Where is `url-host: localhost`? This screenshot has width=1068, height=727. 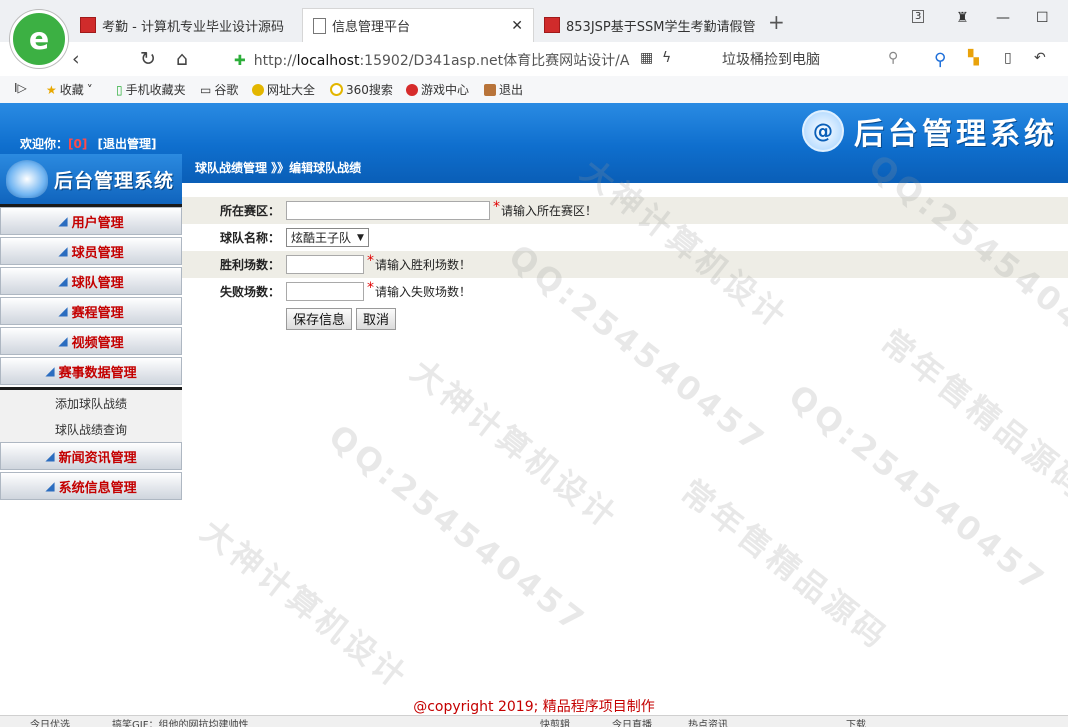 url-host: localhost is located at coordinates (328, 61).